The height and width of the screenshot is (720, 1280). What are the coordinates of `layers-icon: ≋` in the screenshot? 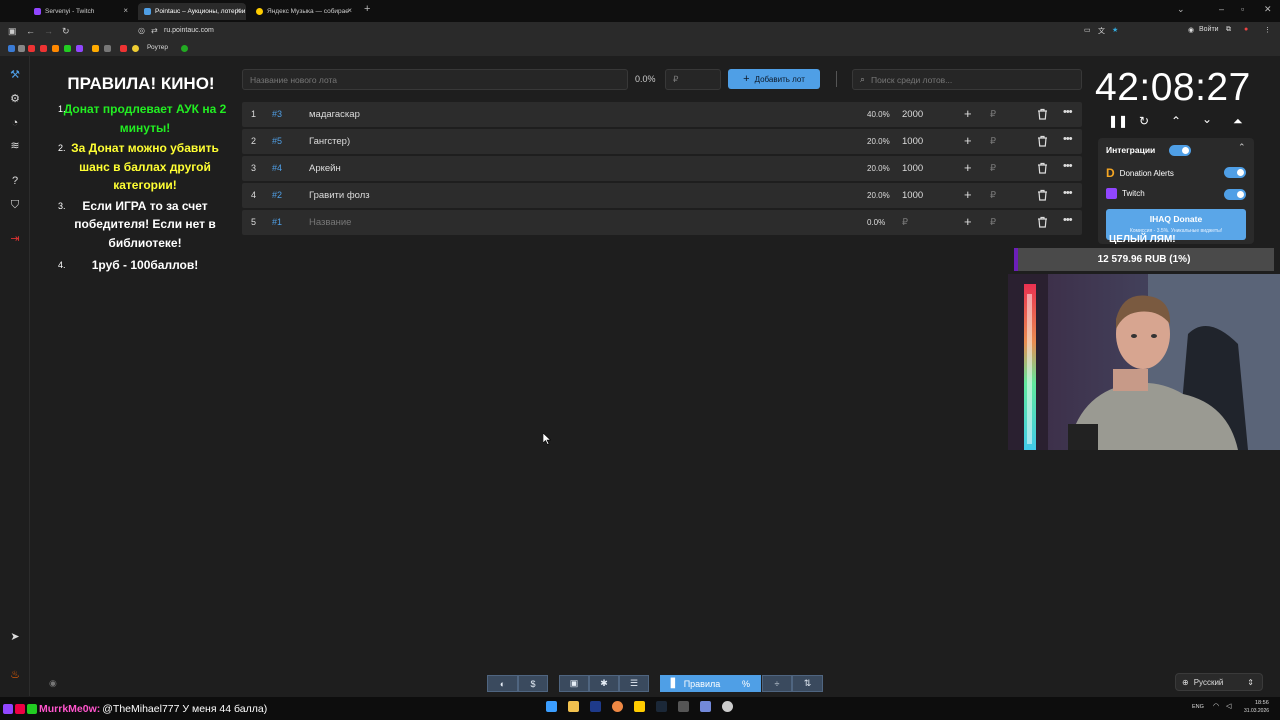 It's located at (15, 146).